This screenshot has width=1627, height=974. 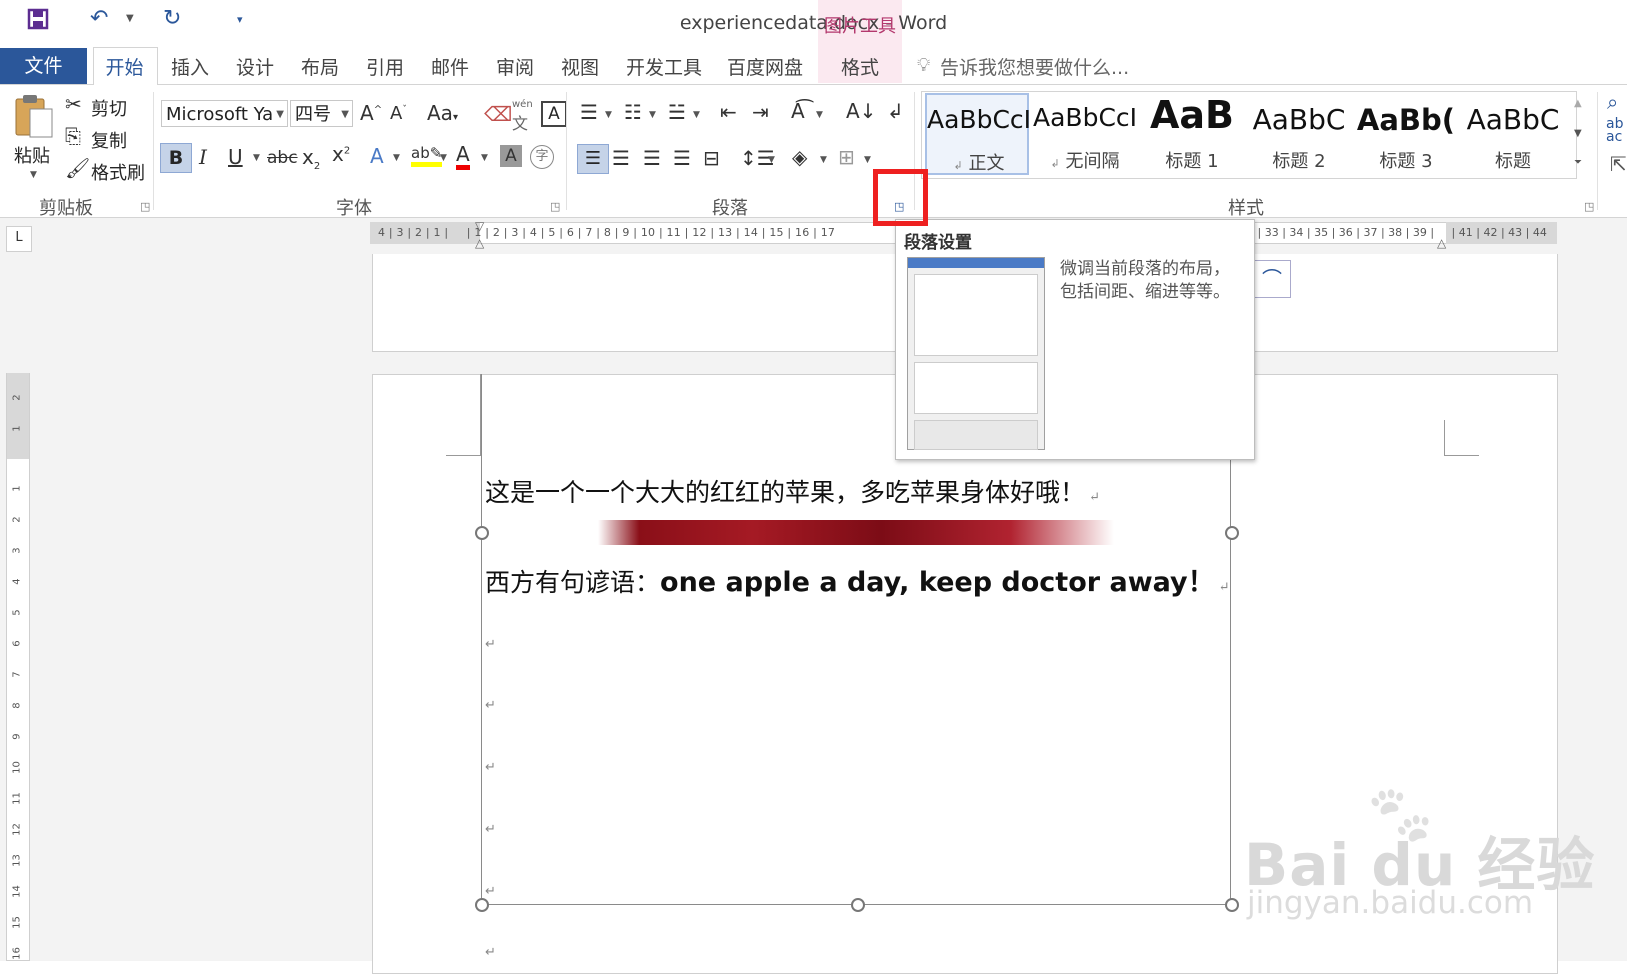 I want to click on find-icon: ⌕, so click(x=1612, y=102).